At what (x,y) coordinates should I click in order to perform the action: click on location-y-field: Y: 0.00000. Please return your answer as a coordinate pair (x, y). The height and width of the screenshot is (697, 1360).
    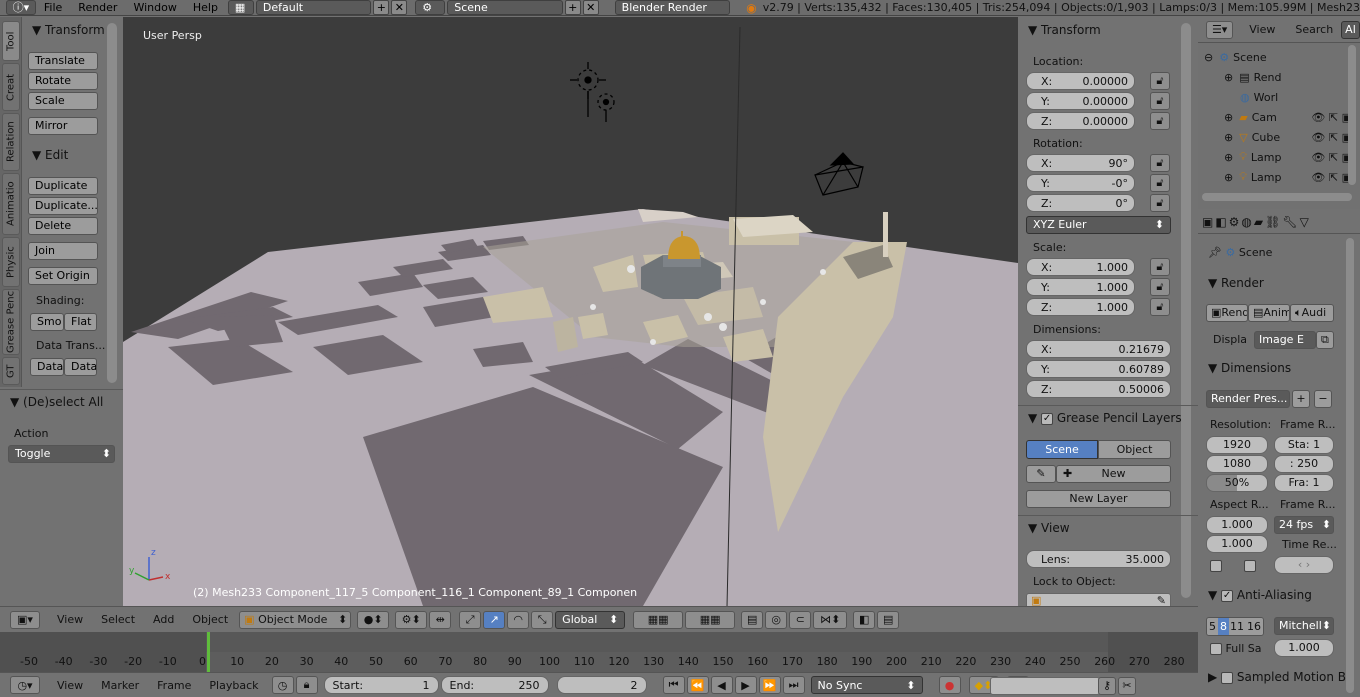
    Looking at the image, I should click on (1080, 101).